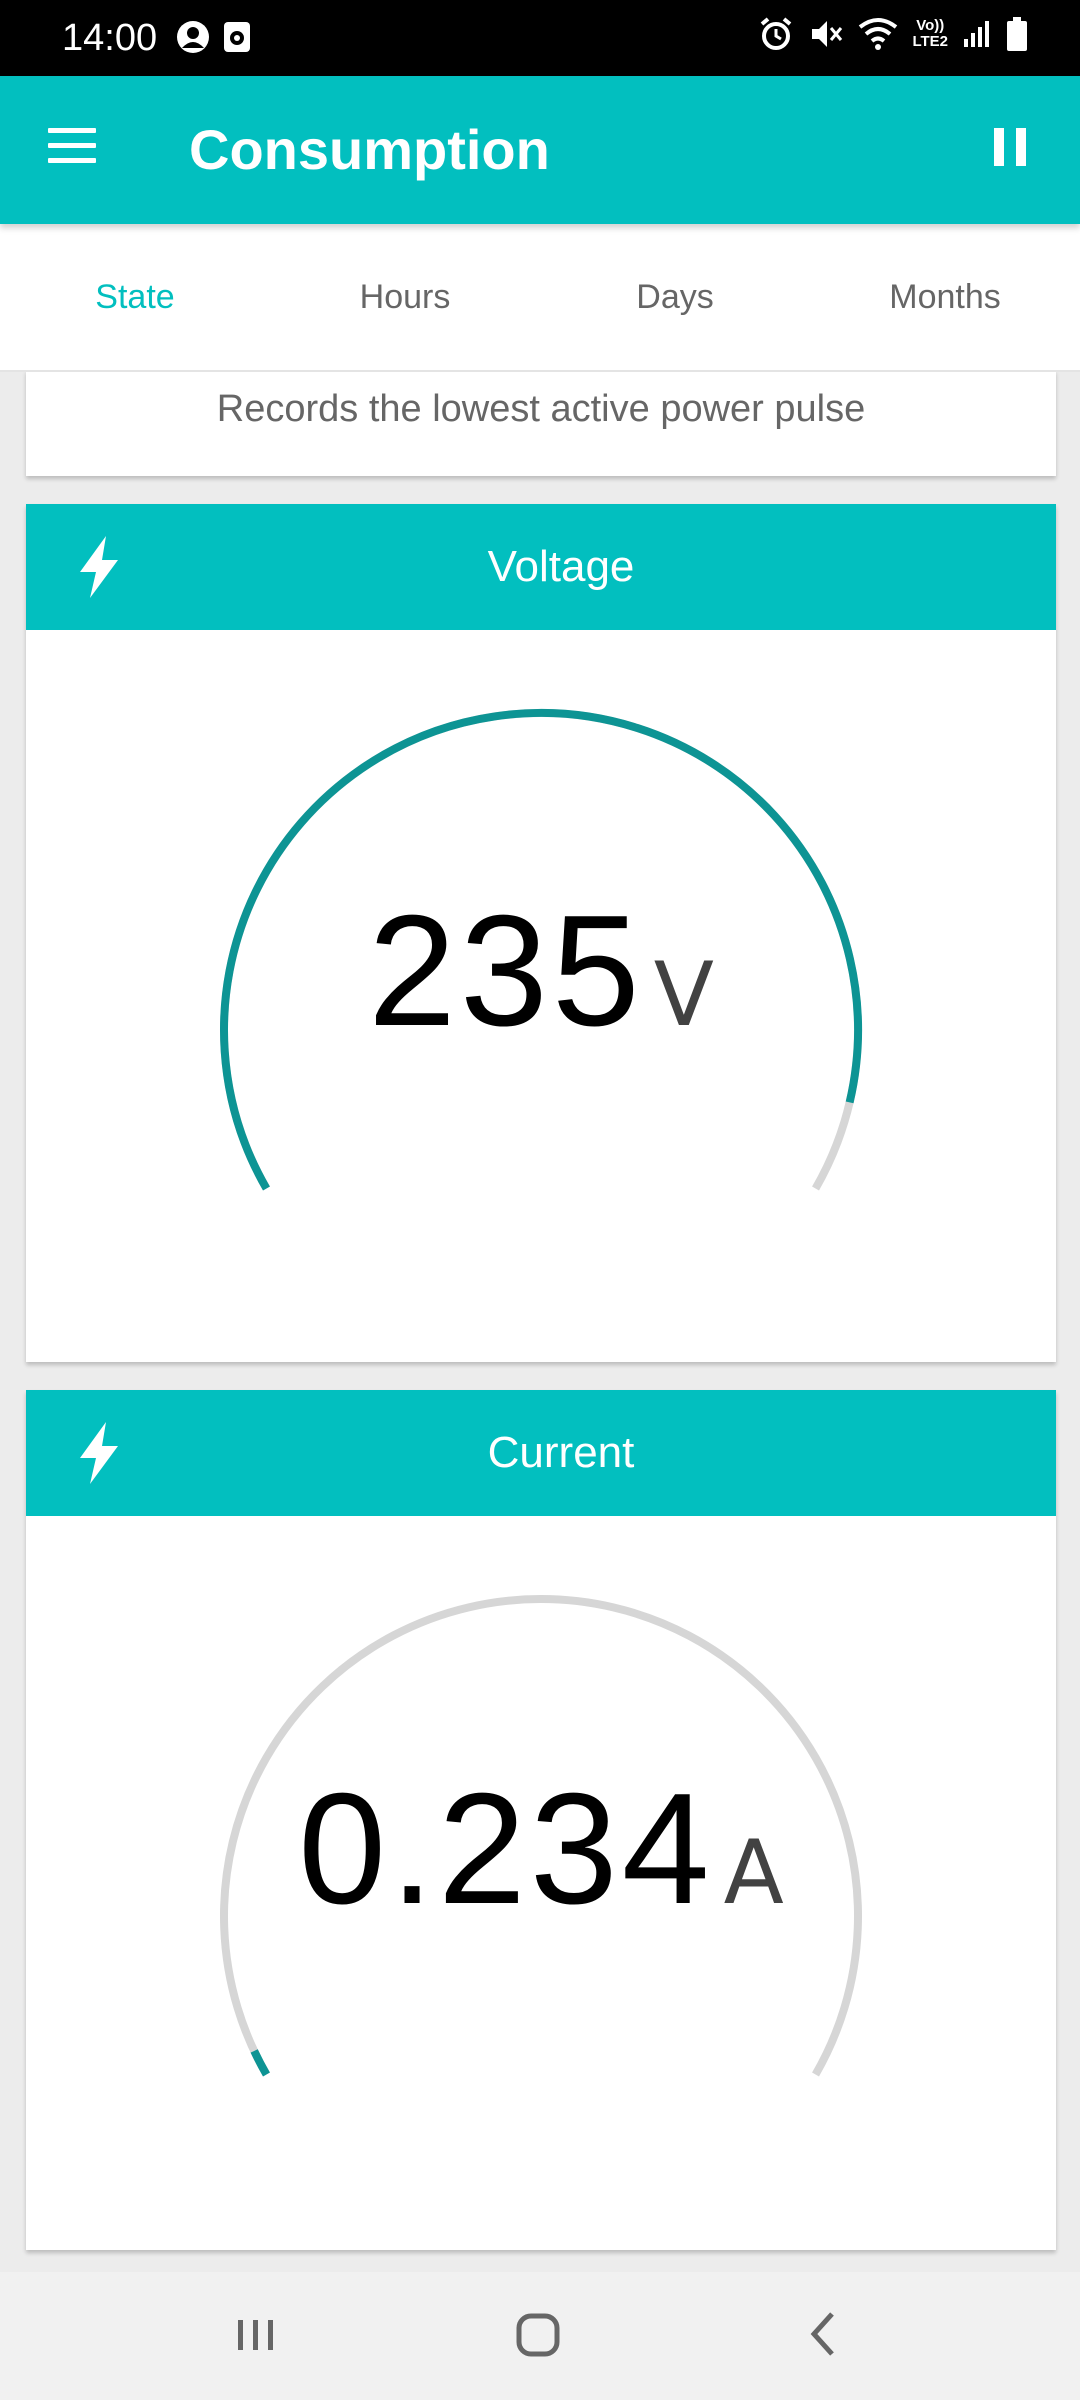 This screenshot has height=2400, width=1080. I want to click on tab-state: State, so click(135, 297).